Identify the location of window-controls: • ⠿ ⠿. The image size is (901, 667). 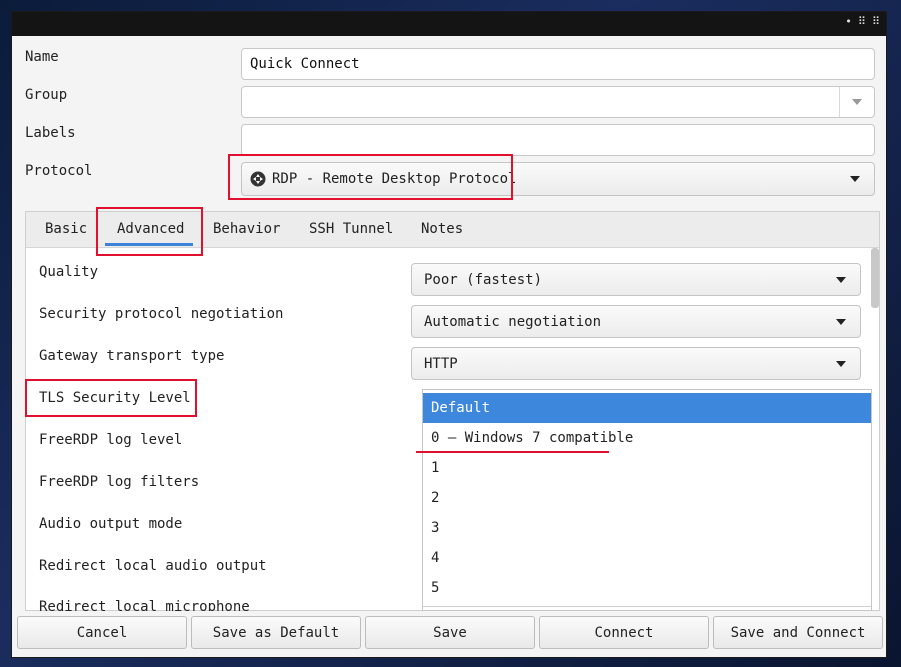
(862, 22).